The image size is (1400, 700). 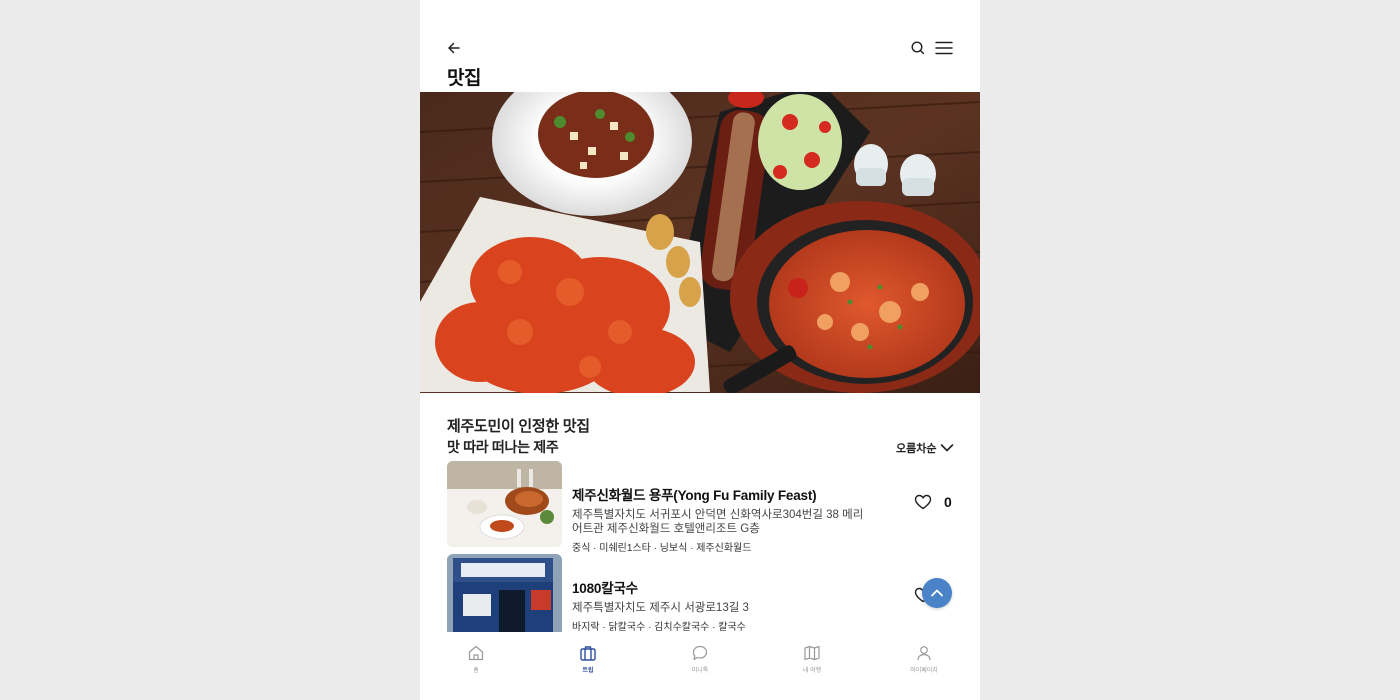 I want to click on top-bar: 맛집, so click(x=700, y=46).